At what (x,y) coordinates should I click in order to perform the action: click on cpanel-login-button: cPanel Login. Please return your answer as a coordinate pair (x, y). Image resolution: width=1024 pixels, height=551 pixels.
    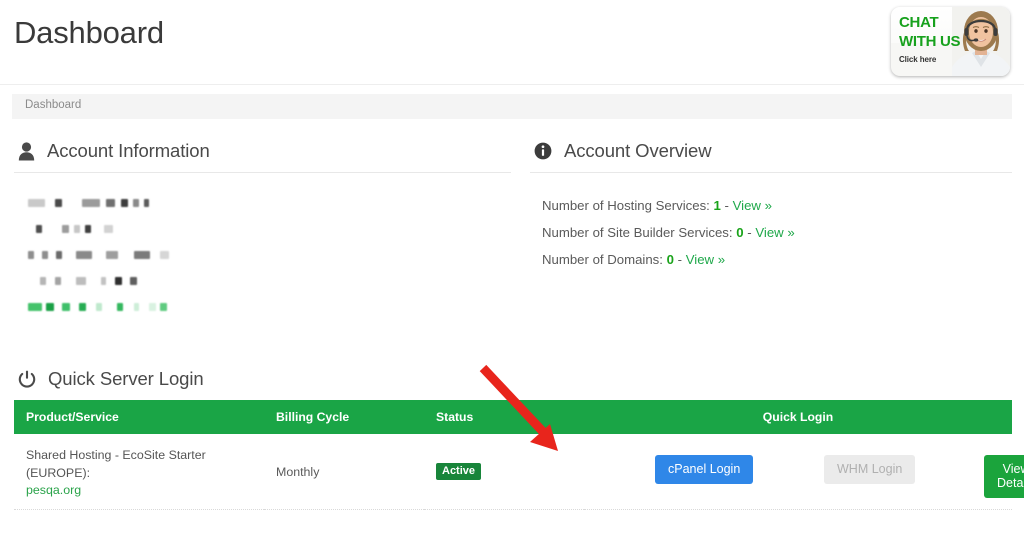
    Looking at the image, I should click on (704, 469).